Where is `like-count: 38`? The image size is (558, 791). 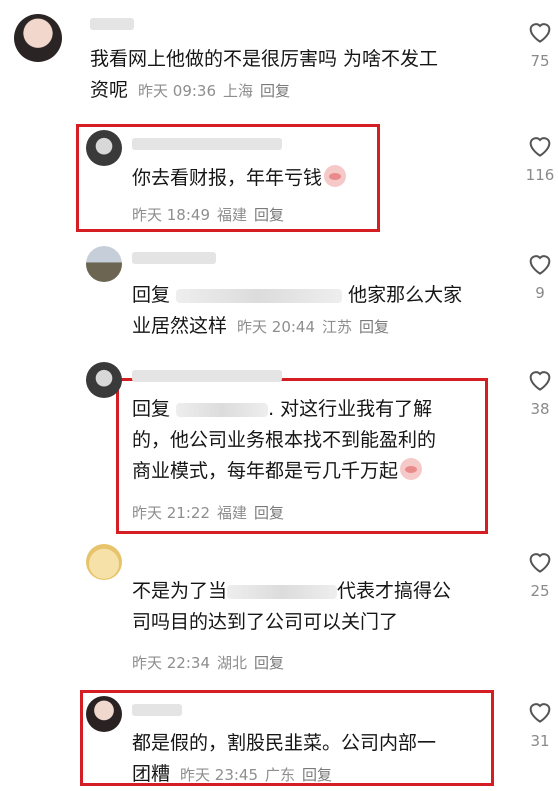
like-count: 38 is located at coordinates (540, 409).